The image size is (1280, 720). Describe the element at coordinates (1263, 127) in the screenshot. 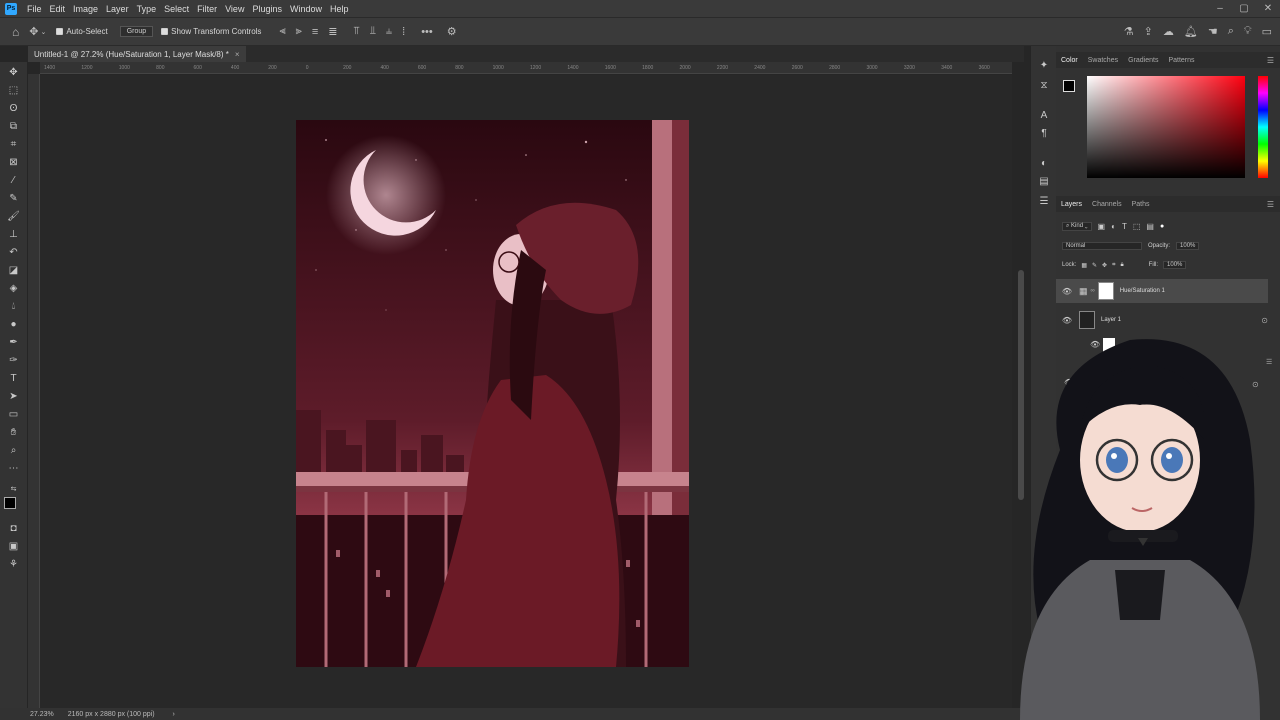

I see `hue-slider` at that location.